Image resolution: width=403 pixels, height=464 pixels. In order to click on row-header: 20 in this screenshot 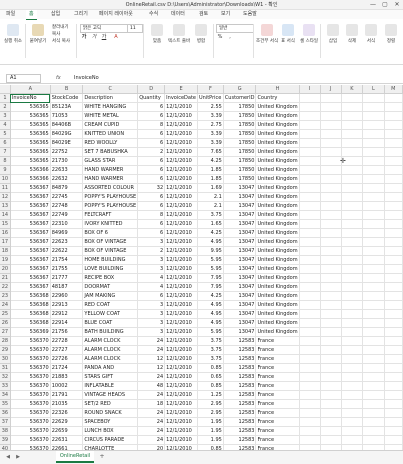, I will do `click(5, 269)`.